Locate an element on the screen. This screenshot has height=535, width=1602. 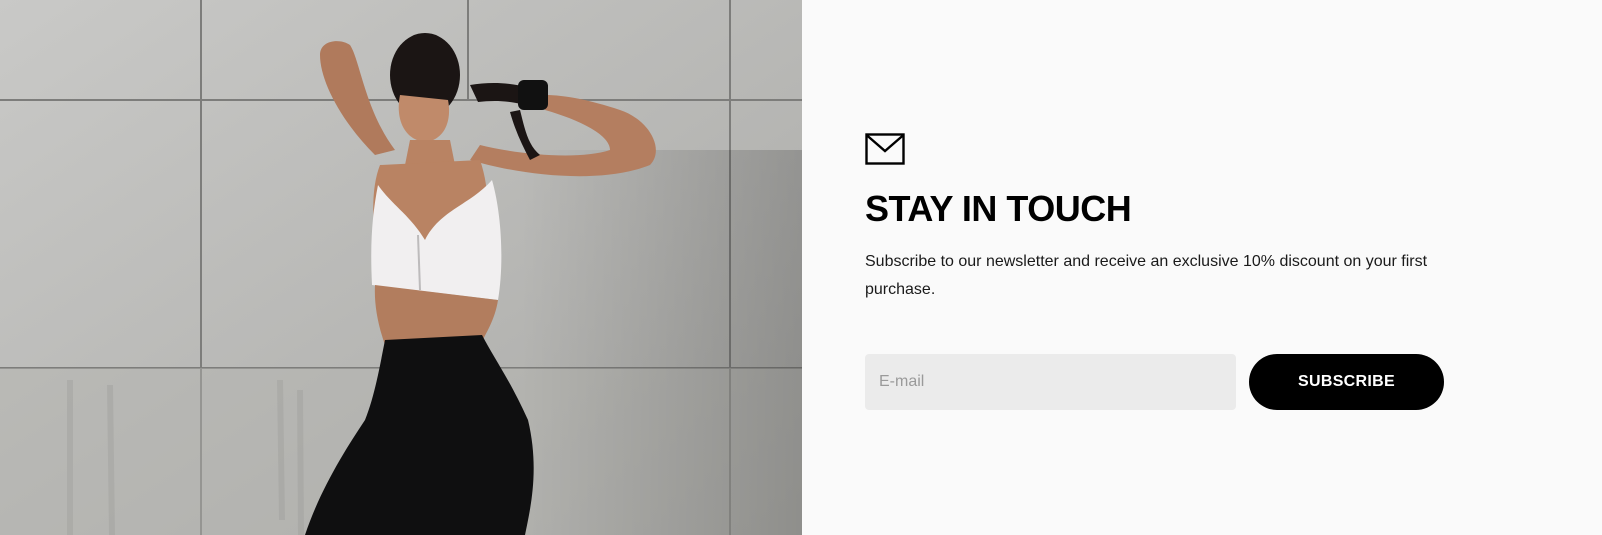
newsletter-title: STAY IN TOUCH is located at coordinates (998, 208).